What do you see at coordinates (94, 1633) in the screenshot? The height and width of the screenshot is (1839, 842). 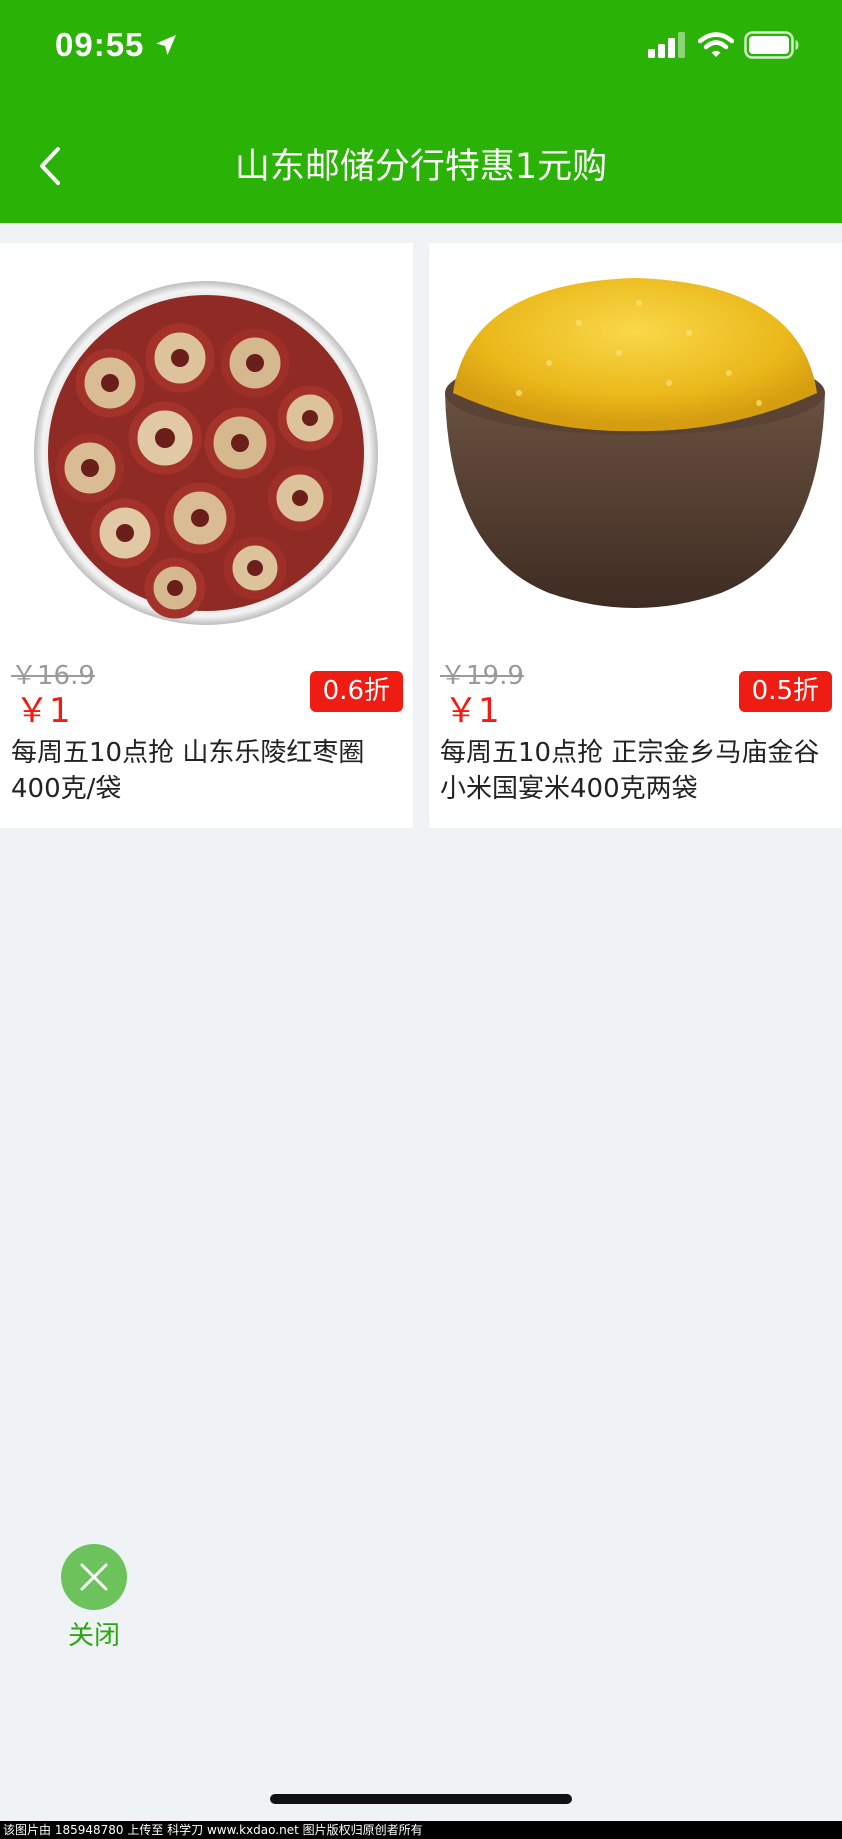 I see `close-label: 关闭` at bounding box center [94, 1633].